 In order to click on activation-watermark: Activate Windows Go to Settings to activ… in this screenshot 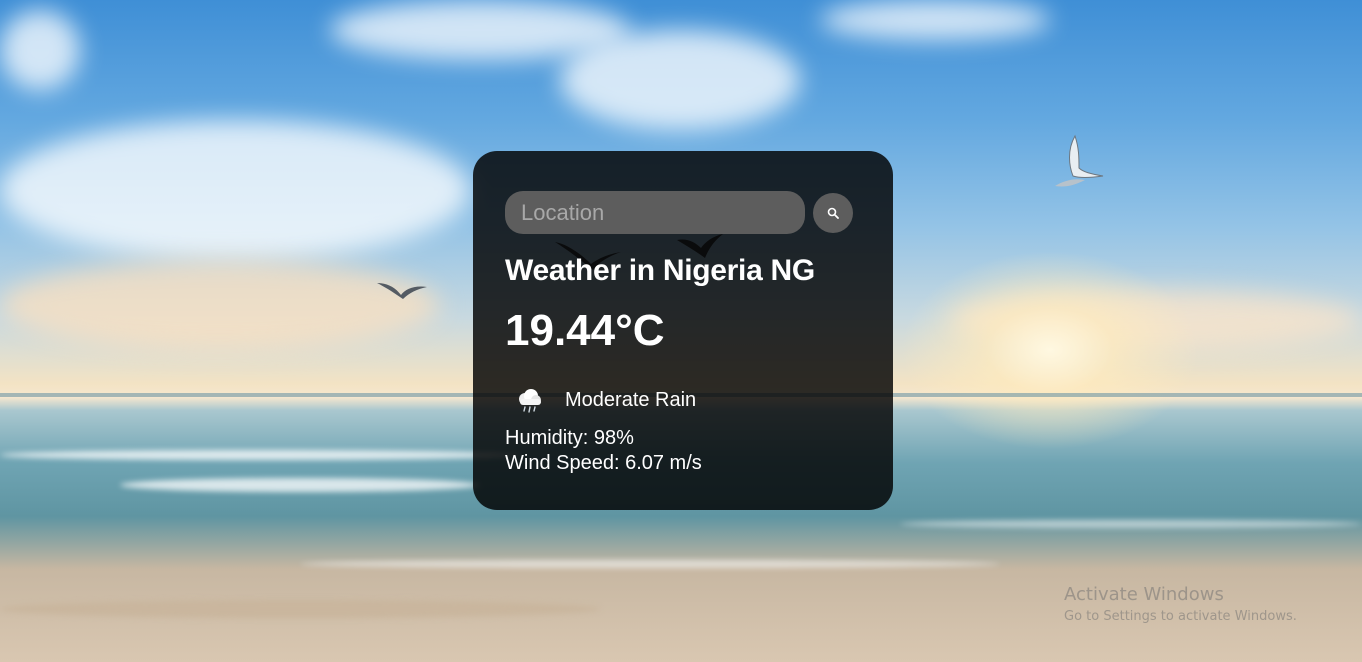, I will do `click(1180, 604)`.